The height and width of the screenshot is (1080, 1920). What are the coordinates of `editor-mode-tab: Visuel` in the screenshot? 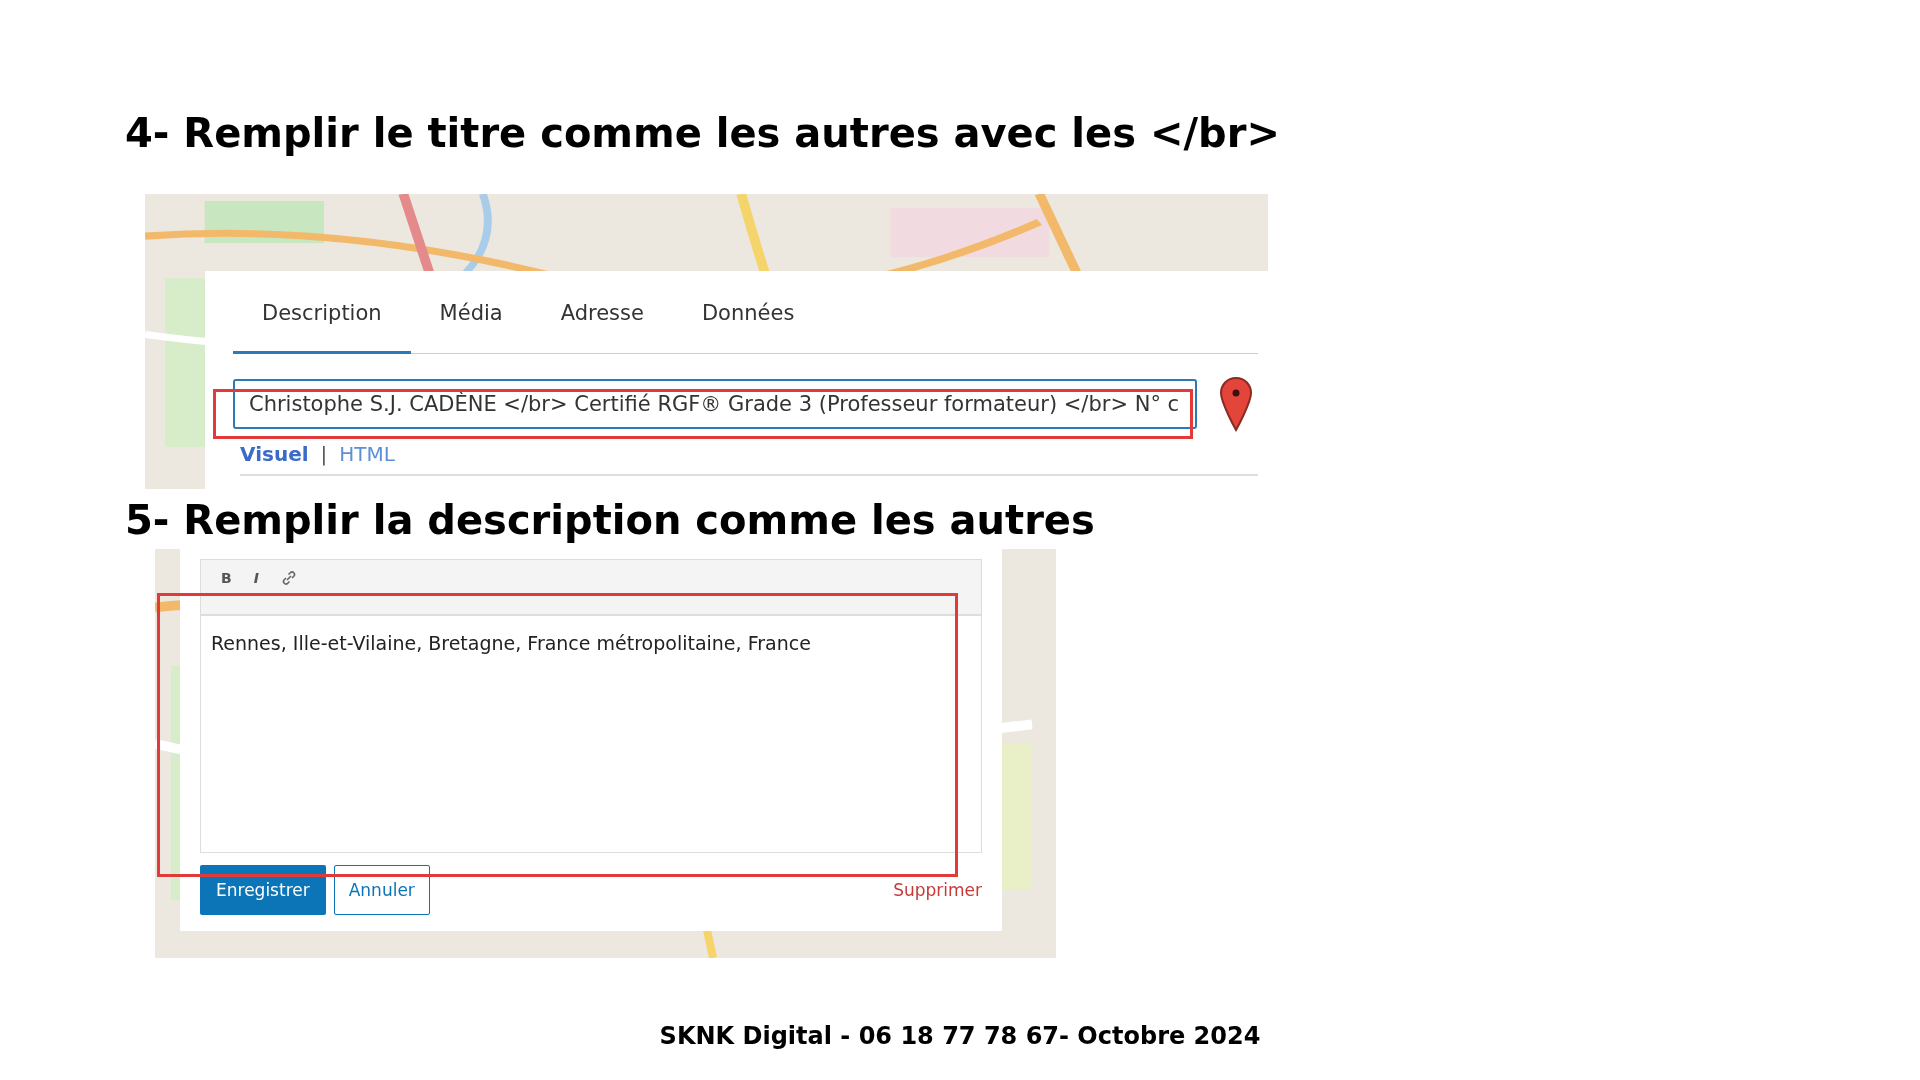 It's located at (274, 454).